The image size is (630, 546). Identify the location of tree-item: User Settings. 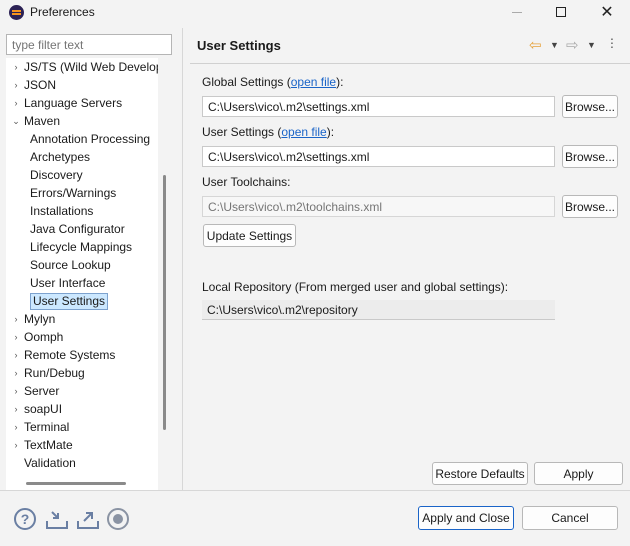
(69, 301).